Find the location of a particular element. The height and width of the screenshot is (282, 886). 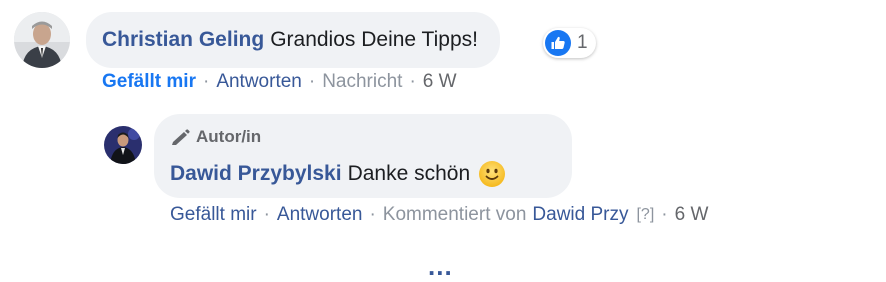

reply-author-avatar is located at coordinates (123, 145).